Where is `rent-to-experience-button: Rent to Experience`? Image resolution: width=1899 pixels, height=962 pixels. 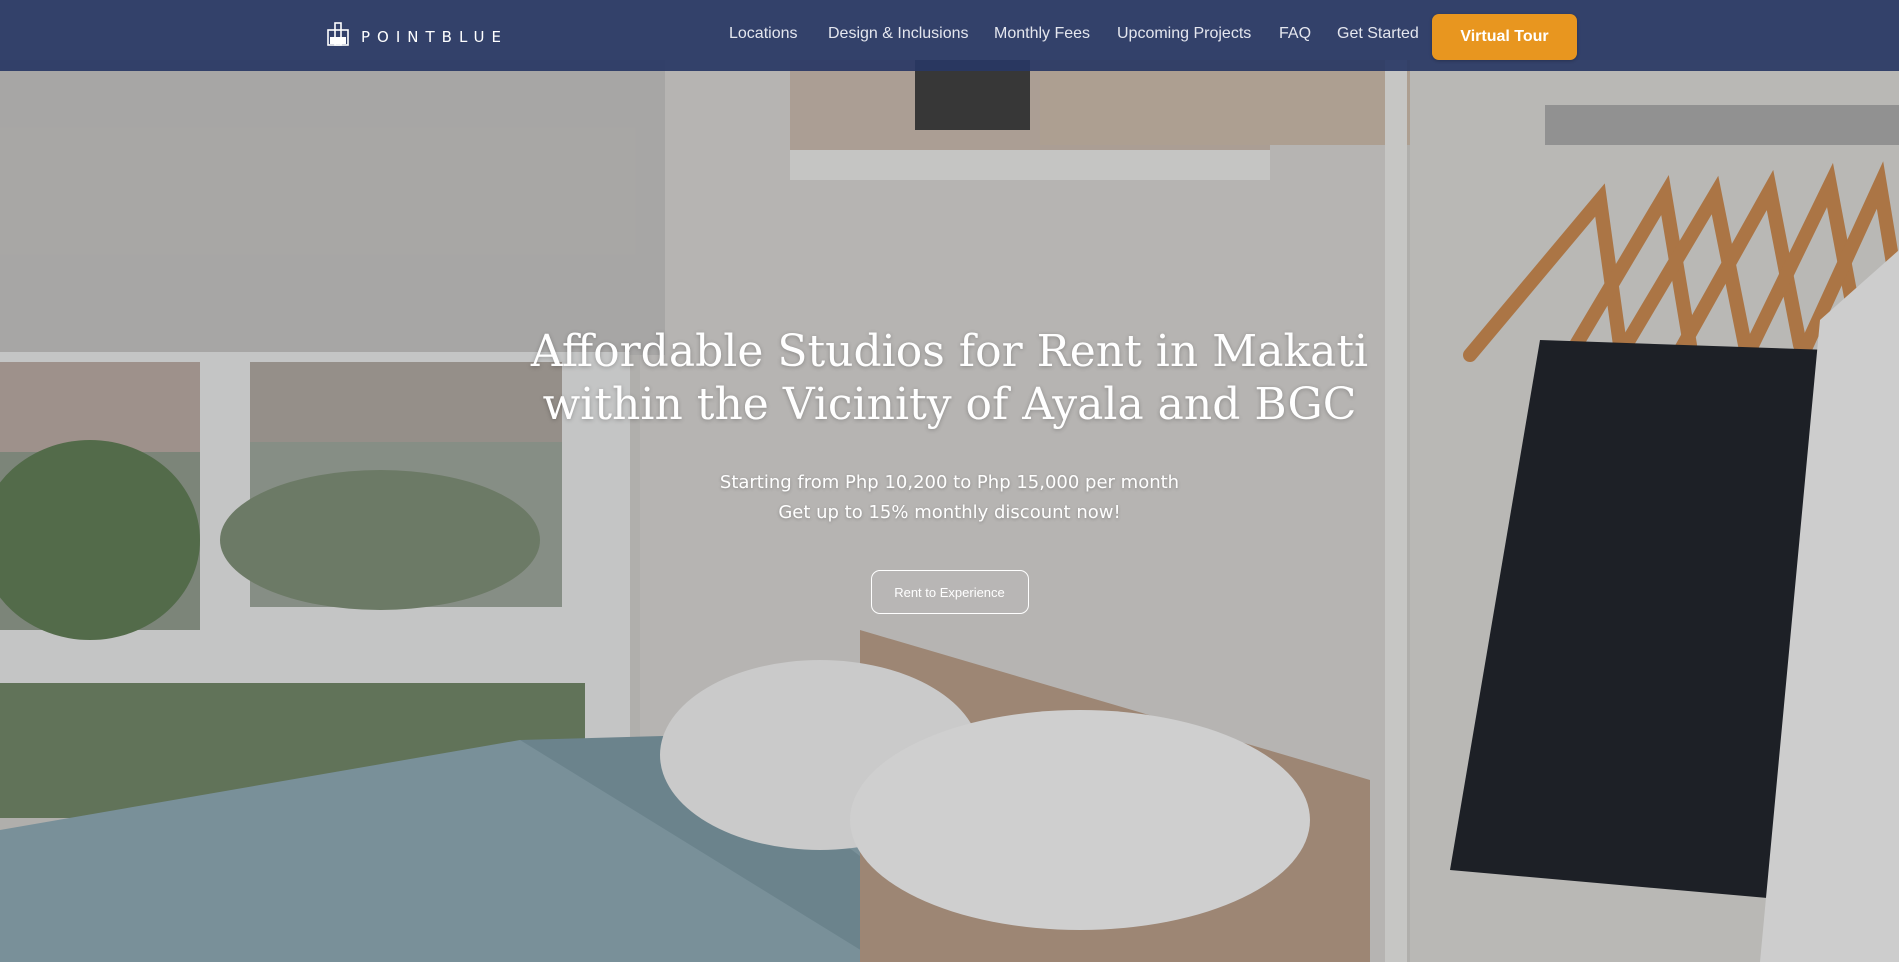
rent-to-experience-button: Rent to Experience is located at coordinates (949, 592).